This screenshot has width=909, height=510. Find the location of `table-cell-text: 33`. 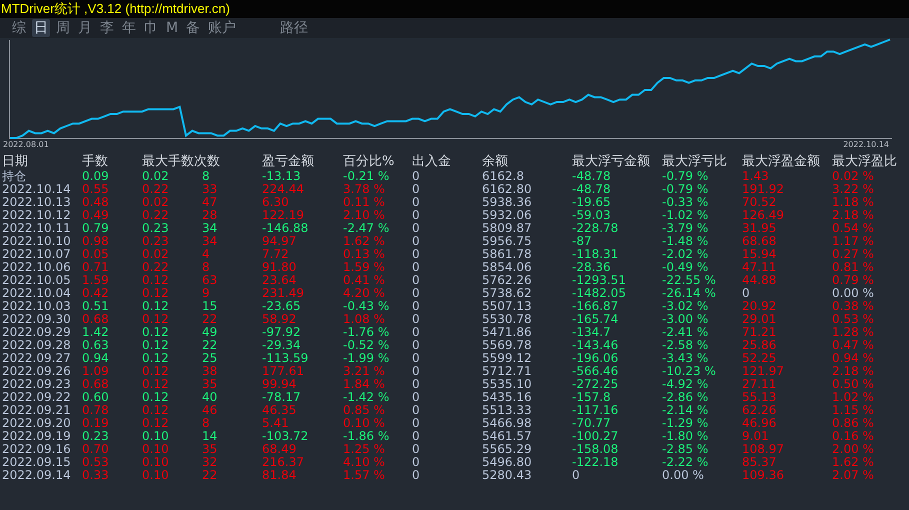

table-cell-text: 33 is located at coordinates (210, 189).